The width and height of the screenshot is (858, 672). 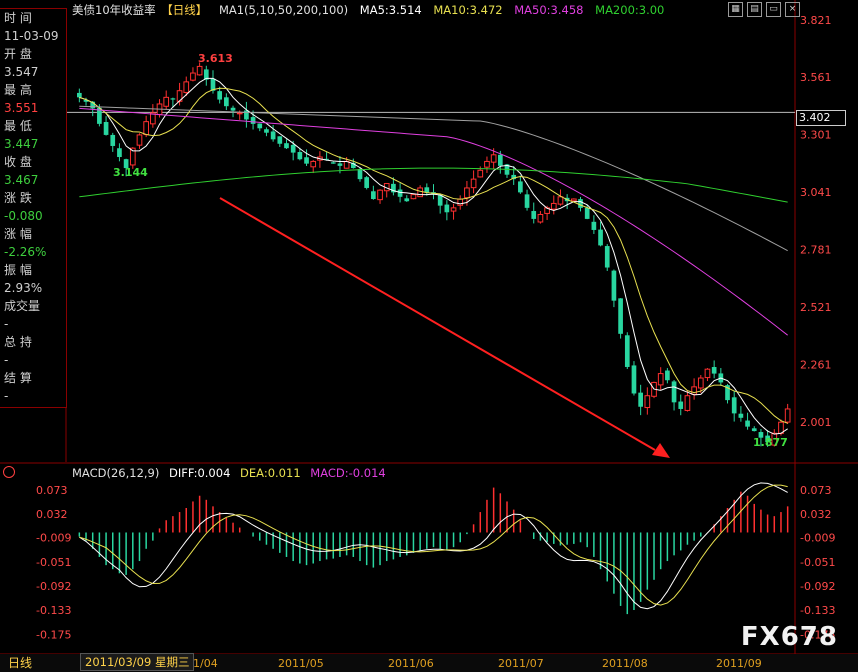 What do you see at coordinates (468, 10) in the screenshot?
I see `ma10-label: MA10:3.472` at bounding box center [468, 10].